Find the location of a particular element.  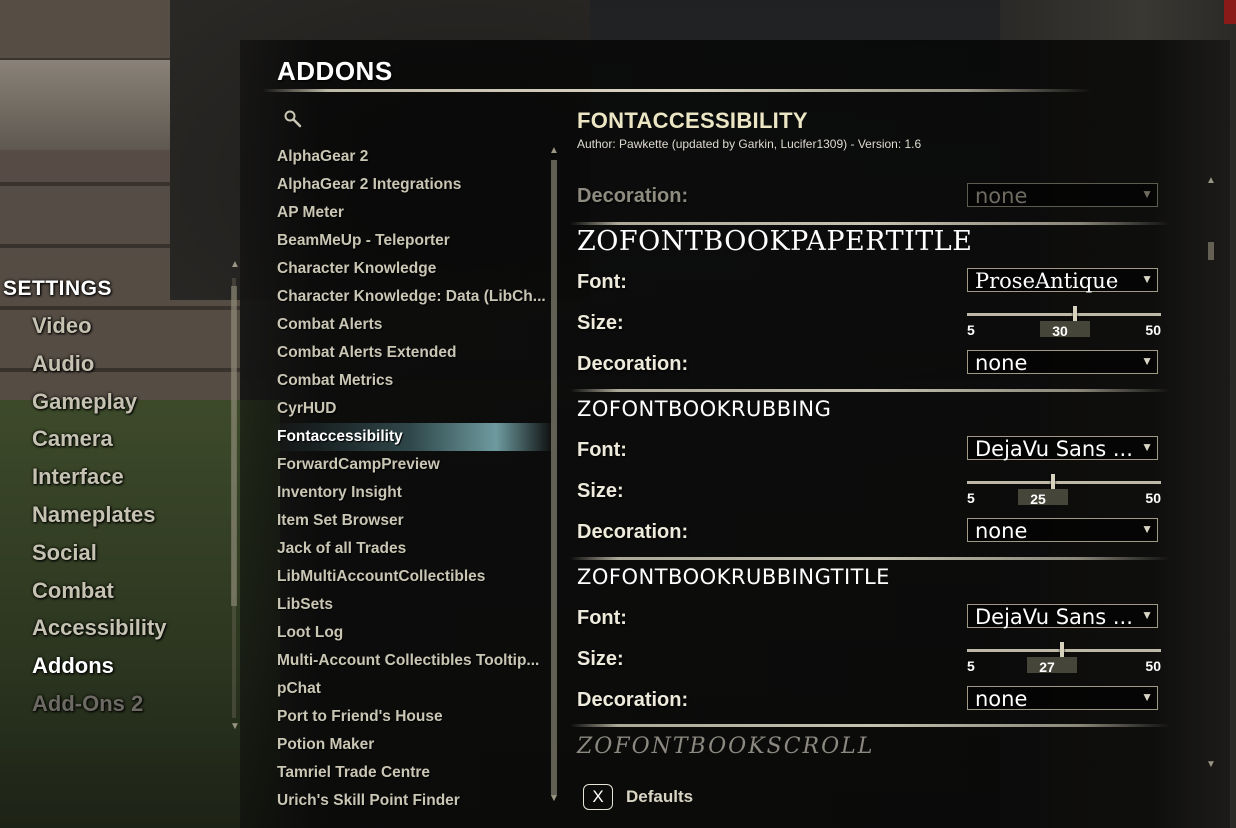

addon-list-item: LibSets is located at coordinates (410, 605).